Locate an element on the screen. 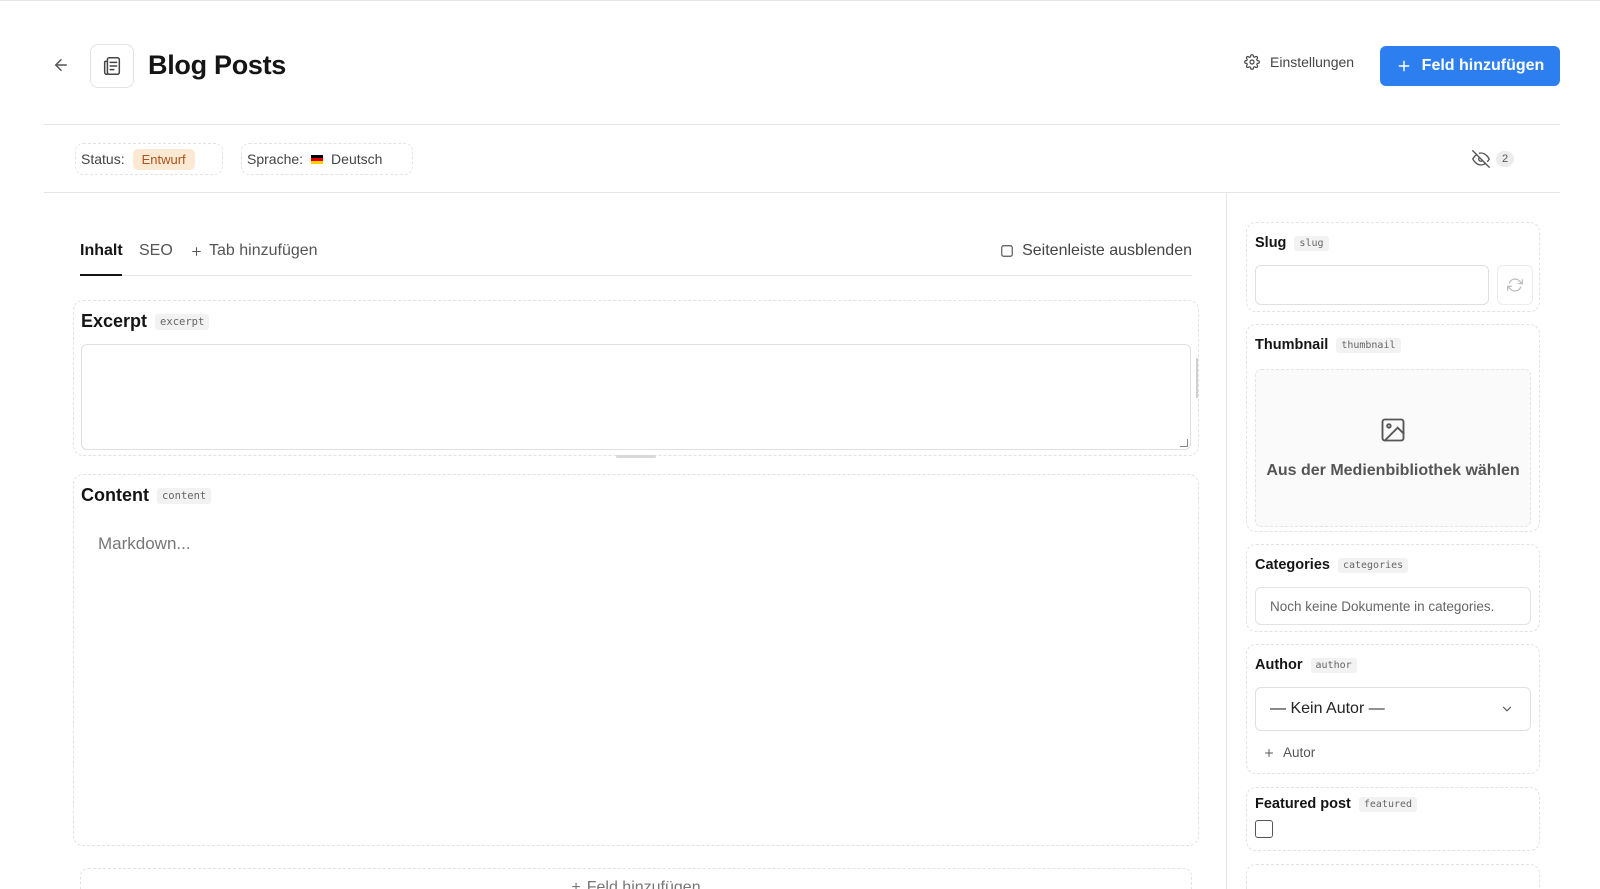 The height and width of the screenshot is (889, 1600). add-field-button: Feld hinzufügen is located at coordinates (1470, 66).